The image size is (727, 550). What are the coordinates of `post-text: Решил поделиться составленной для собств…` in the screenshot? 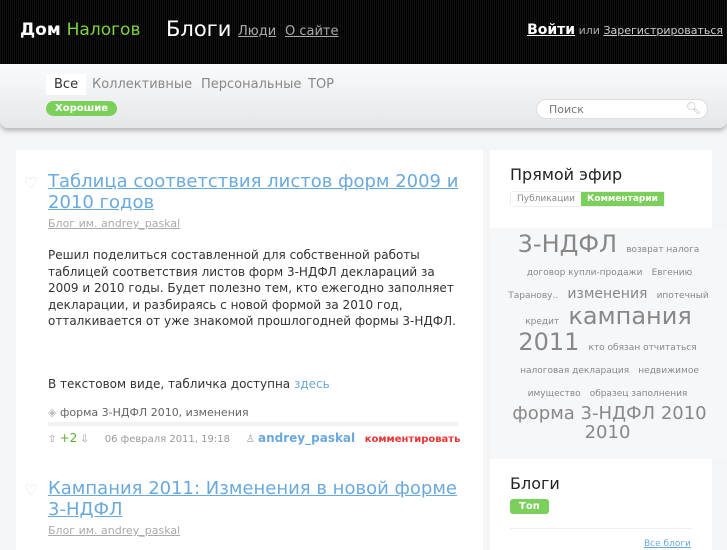 It's located at (252, 288).